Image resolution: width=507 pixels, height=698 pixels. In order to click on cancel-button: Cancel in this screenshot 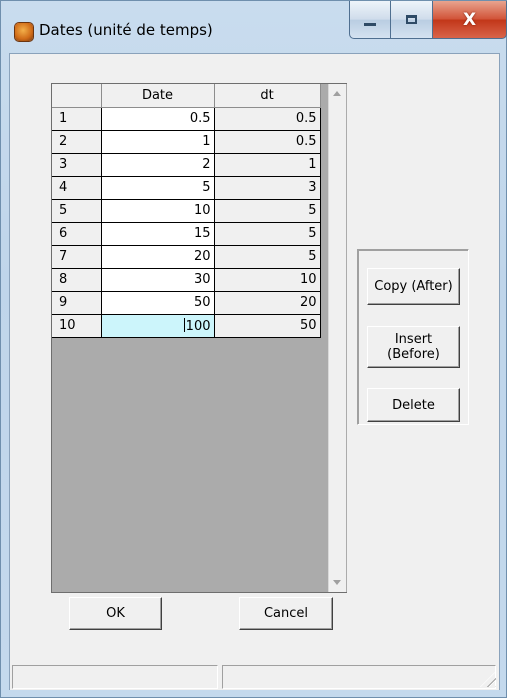, I will do `click(286, 613)`.